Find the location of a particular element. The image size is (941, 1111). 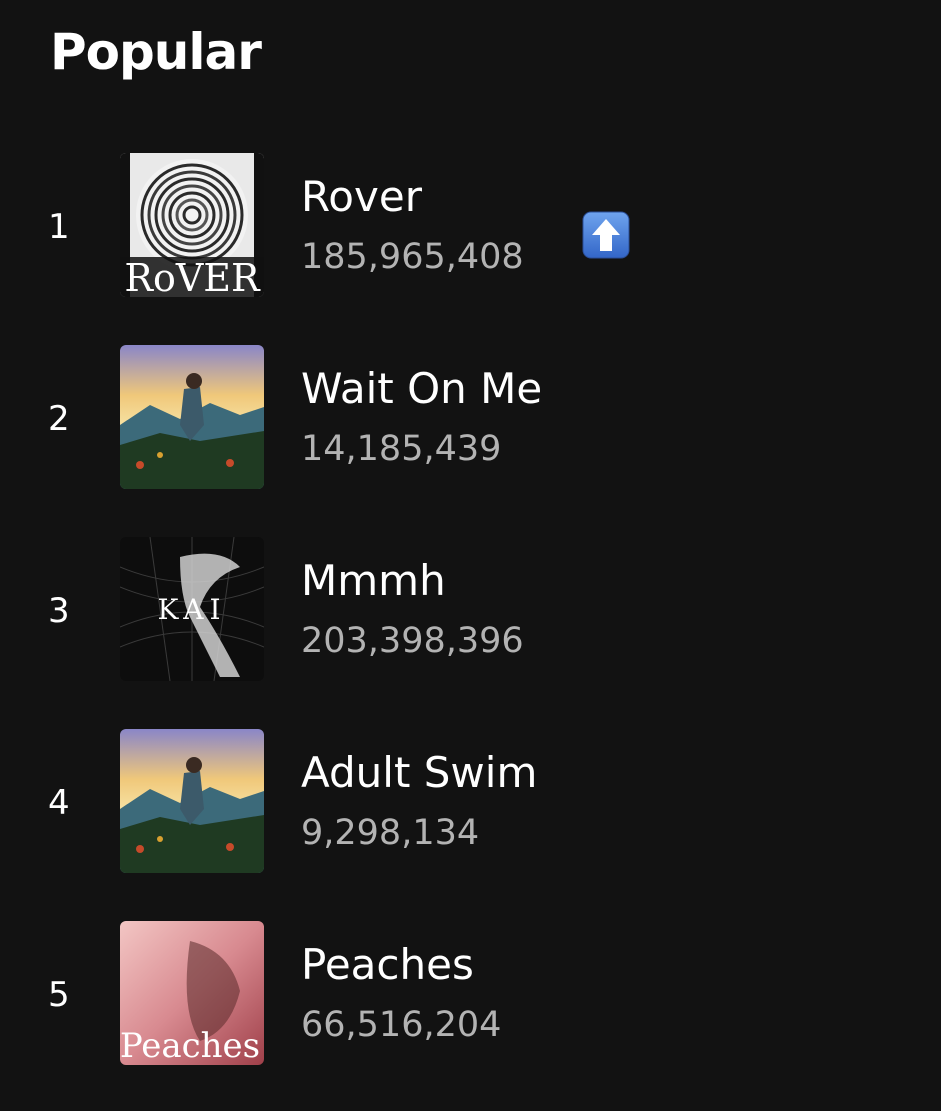

track-rank: 1 is located at coordinates (59, 227).